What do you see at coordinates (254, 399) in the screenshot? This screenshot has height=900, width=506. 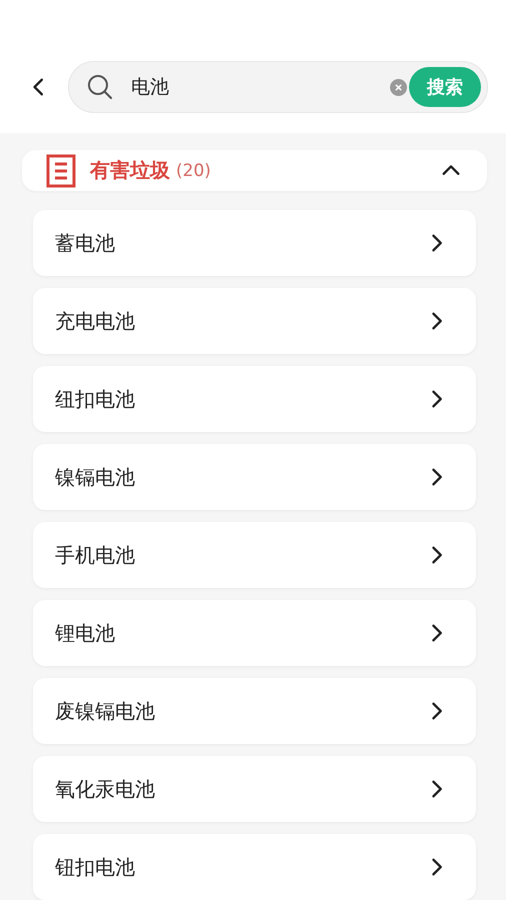 I see `list-item: 纽扣电池` at bounding box center [254, 399].